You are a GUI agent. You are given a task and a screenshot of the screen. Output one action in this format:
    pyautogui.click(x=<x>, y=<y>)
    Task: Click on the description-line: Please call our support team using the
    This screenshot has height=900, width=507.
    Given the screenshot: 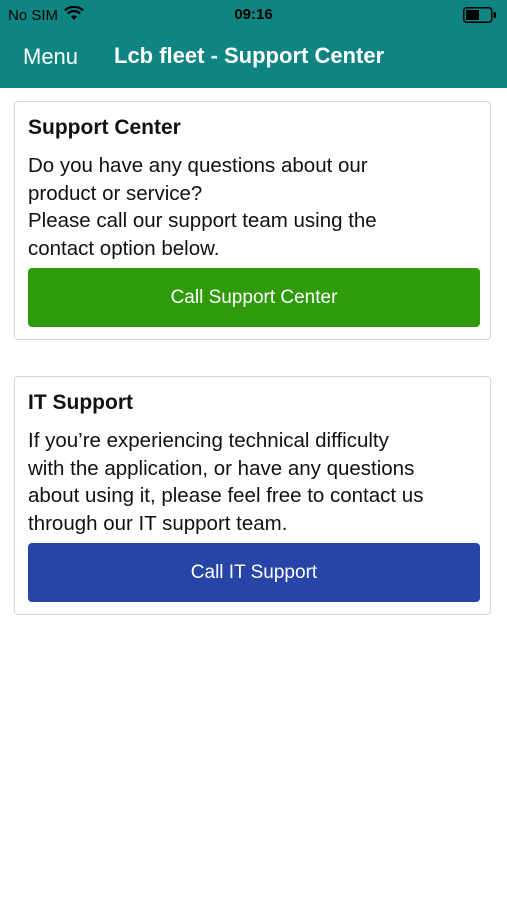 What is the action you would take?
    pyautogui.click(x=202, y=220)
    